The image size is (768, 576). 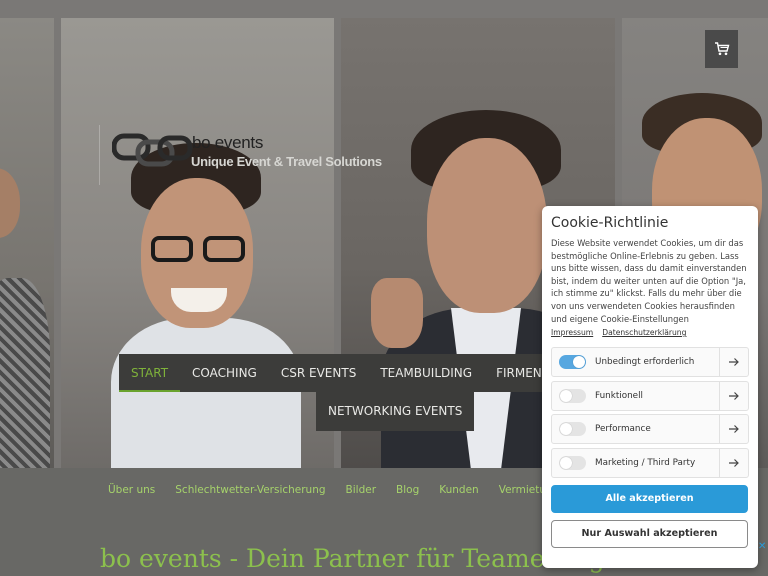 What do you see at coordinates (572, 362) in the screenshot?
I see `toggle-essential` at bounding box center [572, 362].